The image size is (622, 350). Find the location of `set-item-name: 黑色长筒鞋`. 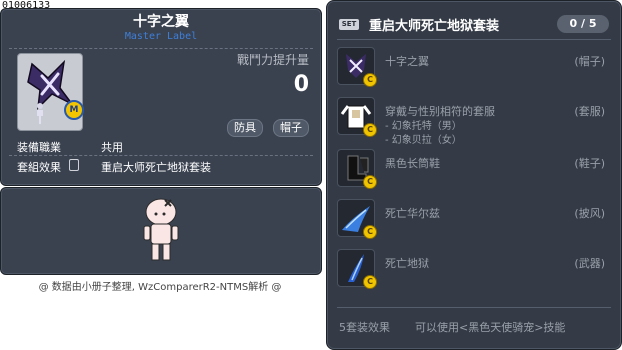

set-item-name: 黑色长筒鞋 is located at coordinates (412, 163).